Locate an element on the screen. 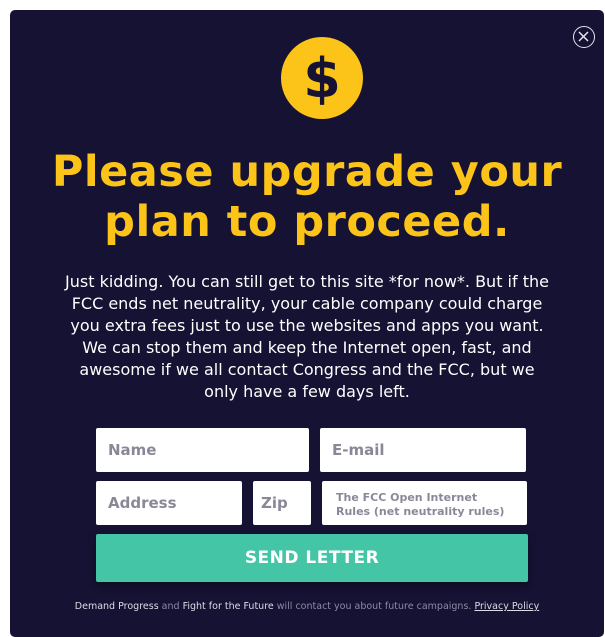  name-input is located at coordinates (202, 450).